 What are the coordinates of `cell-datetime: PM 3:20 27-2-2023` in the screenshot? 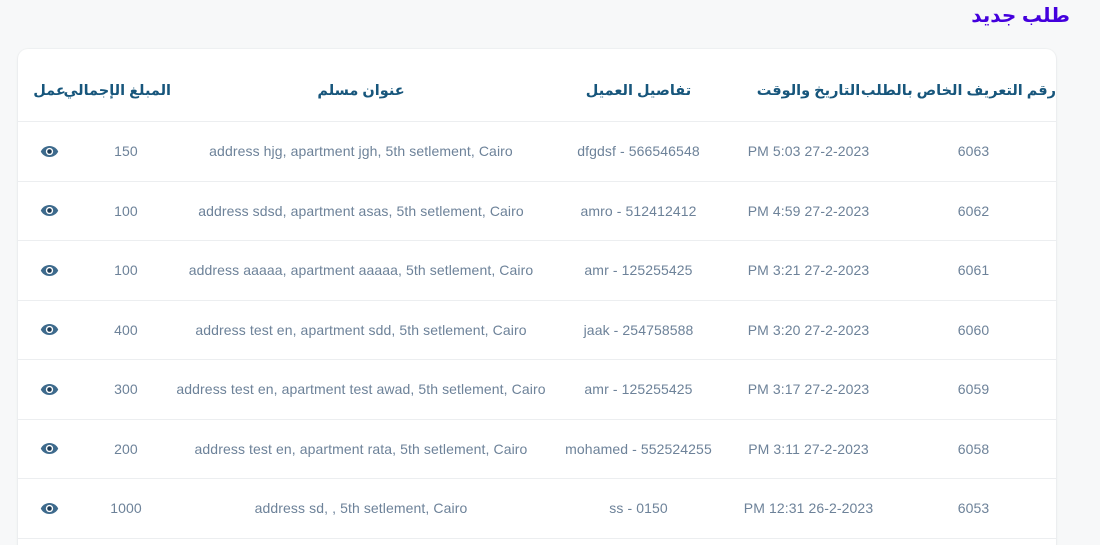 It's located at (808, 329).